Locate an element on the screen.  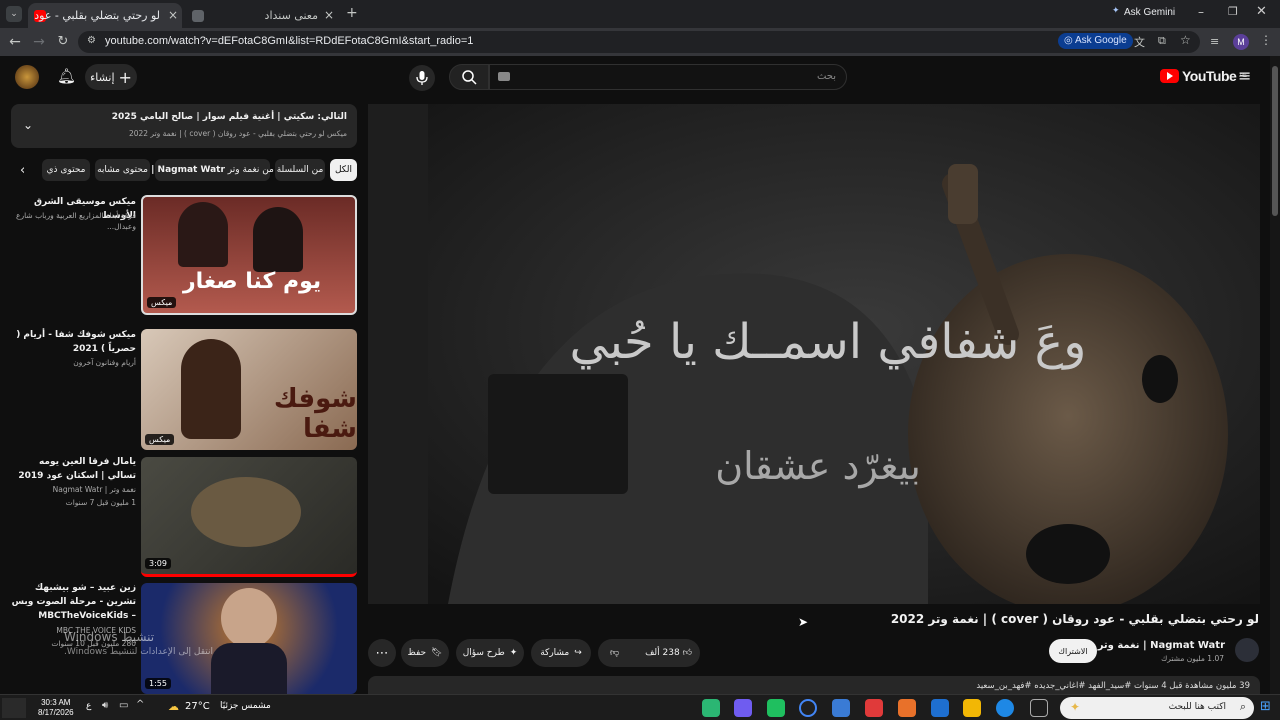
keyboard-icon is located at coordinates (504, 76).